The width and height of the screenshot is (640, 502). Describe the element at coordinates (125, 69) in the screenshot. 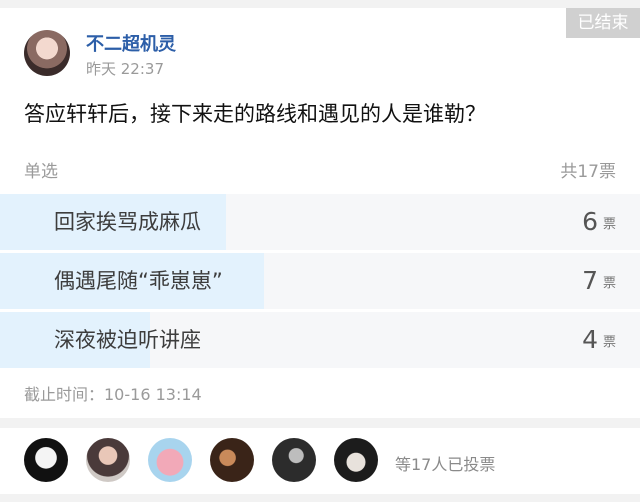

I see `post-time: 昨天 22:37` at that location.